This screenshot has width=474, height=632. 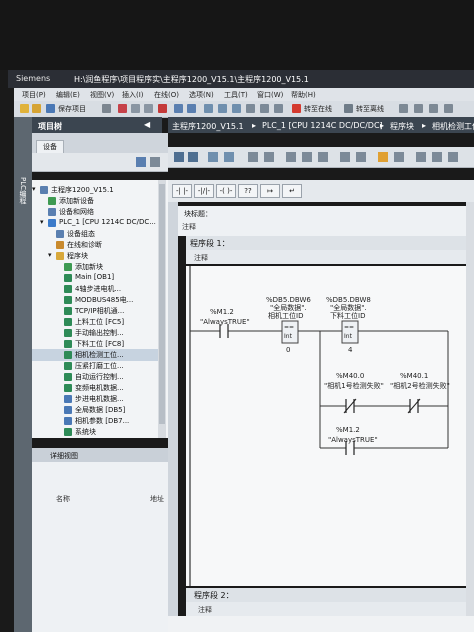 What do you see at coordinates (122, 108) in the screenshot?
I see `cut-icon` at bounding box center [122, 108].